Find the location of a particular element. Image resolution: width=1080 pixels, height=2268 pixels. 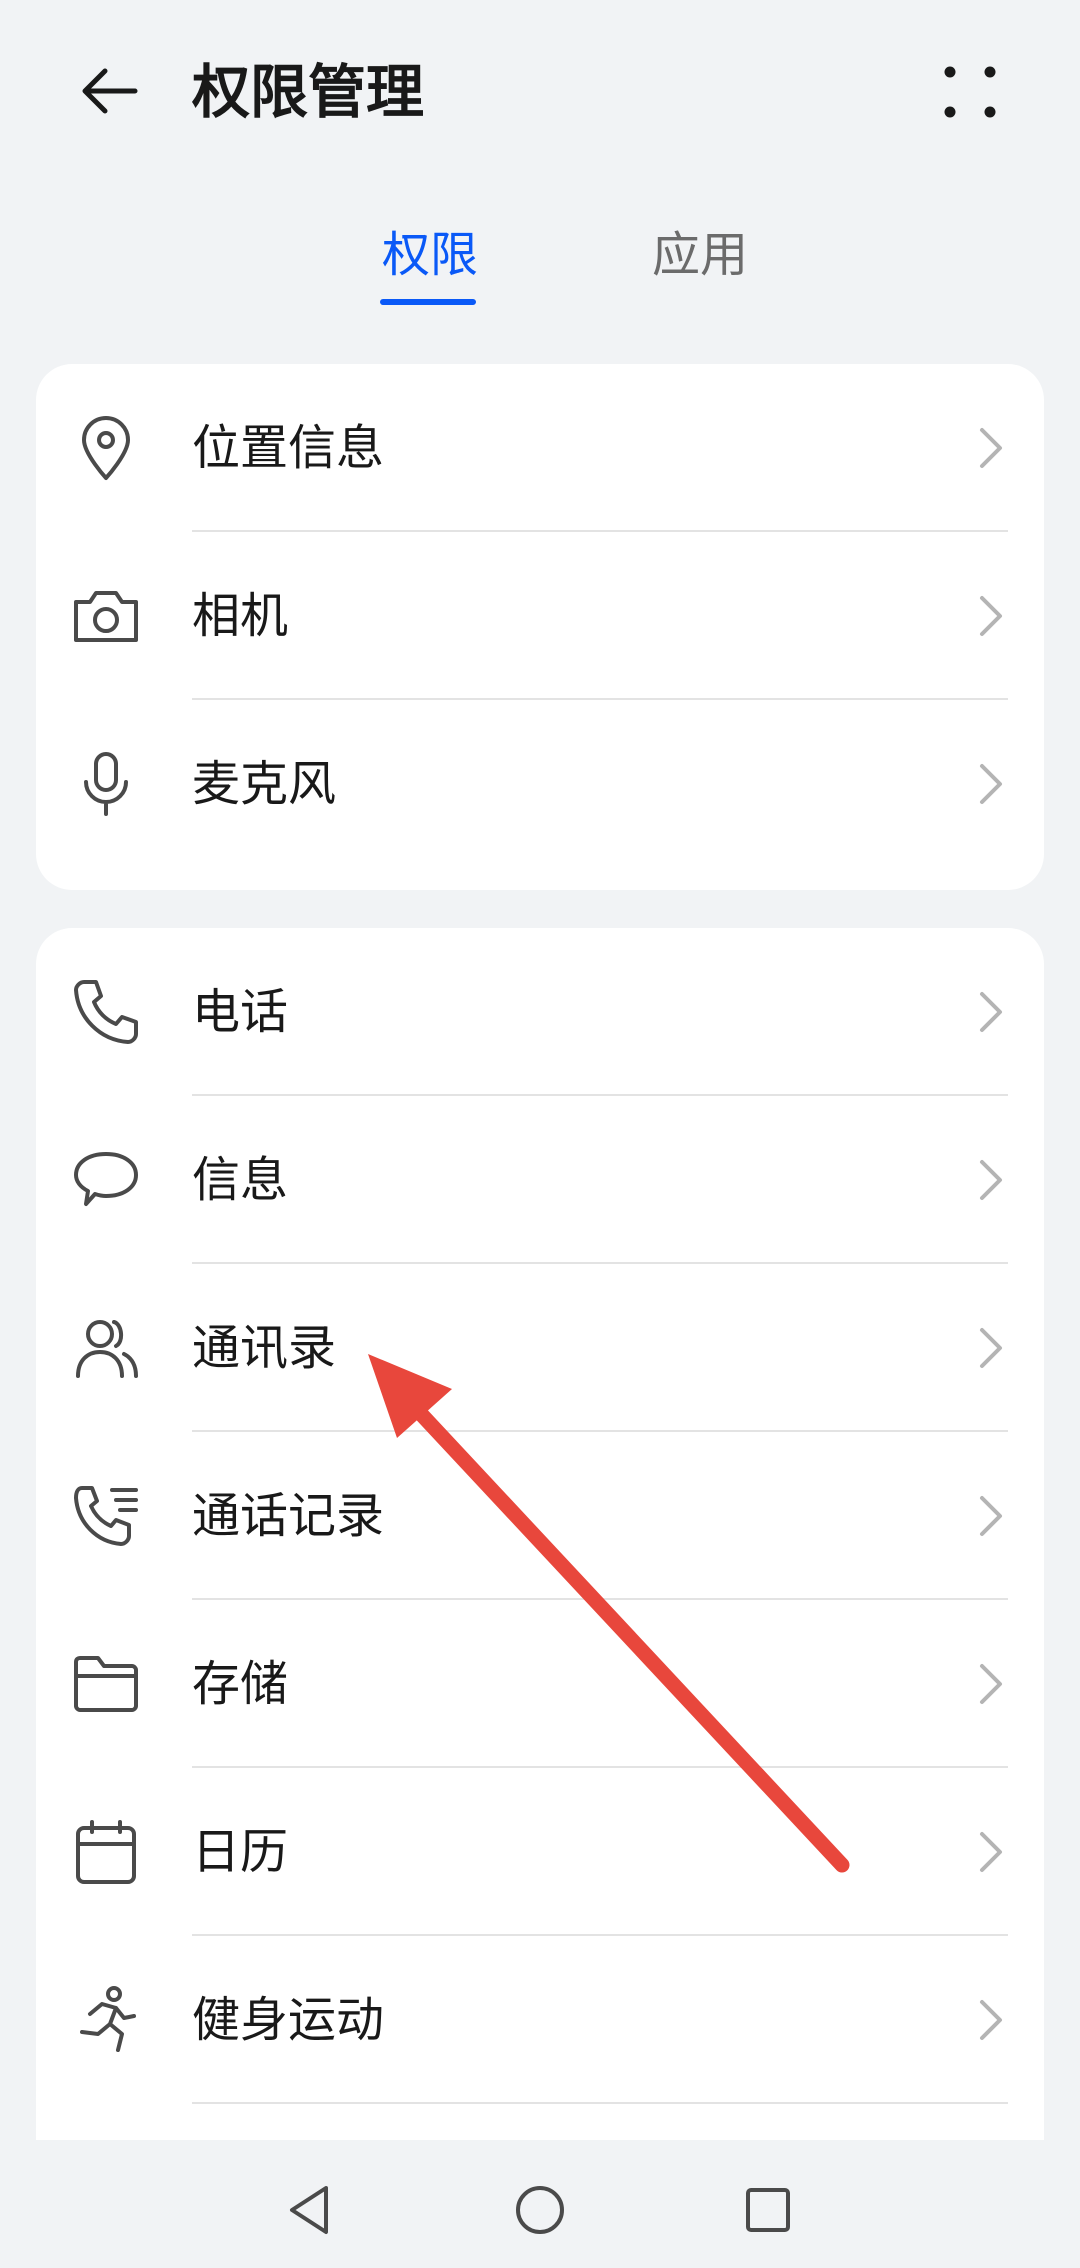

permission-item-camera: 相机 is located at coordinates (540, 616).